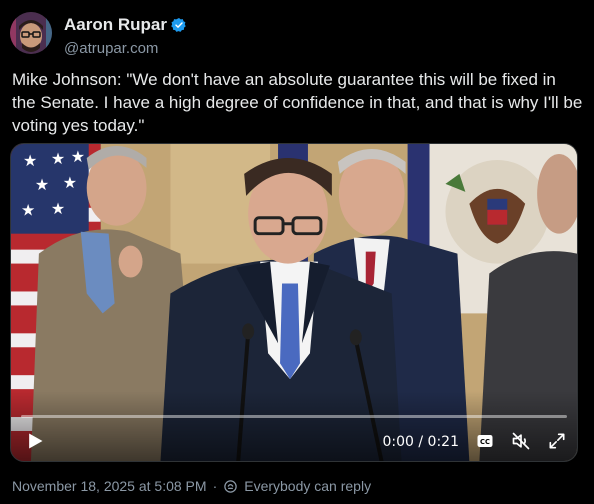 Image resolution: width=594 pixels, height=504 pixels. What do you see at coordinates (557, 441) in the screenshot?
I see `fullscreen-icon` at bounding box center [557, 441].